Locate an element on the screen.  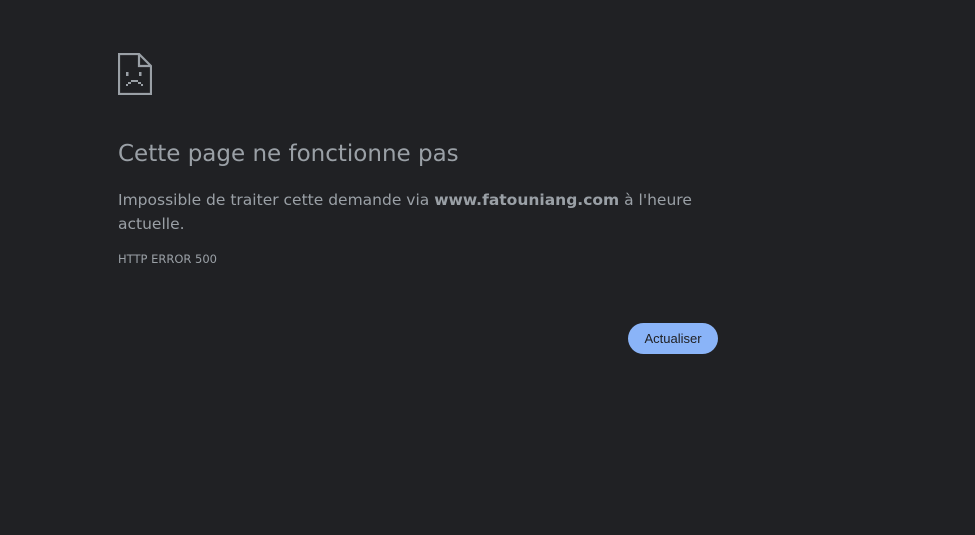
description-prefix: Impossible de traiter cette demande via is located at coordinates (276, 200).